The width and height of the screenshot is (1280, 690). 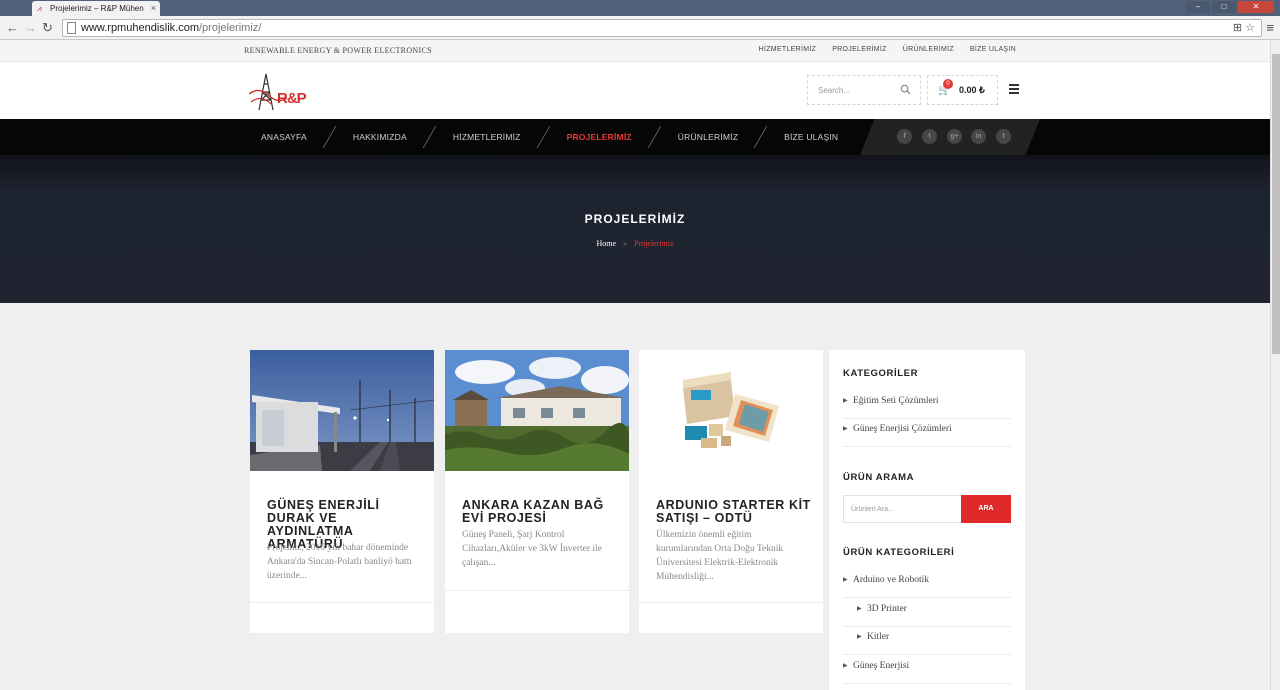 What do you see at coordinates (954, 136) in the screenshot?
I see `google-plus-icon: g+` at bounding box center [954, 136].